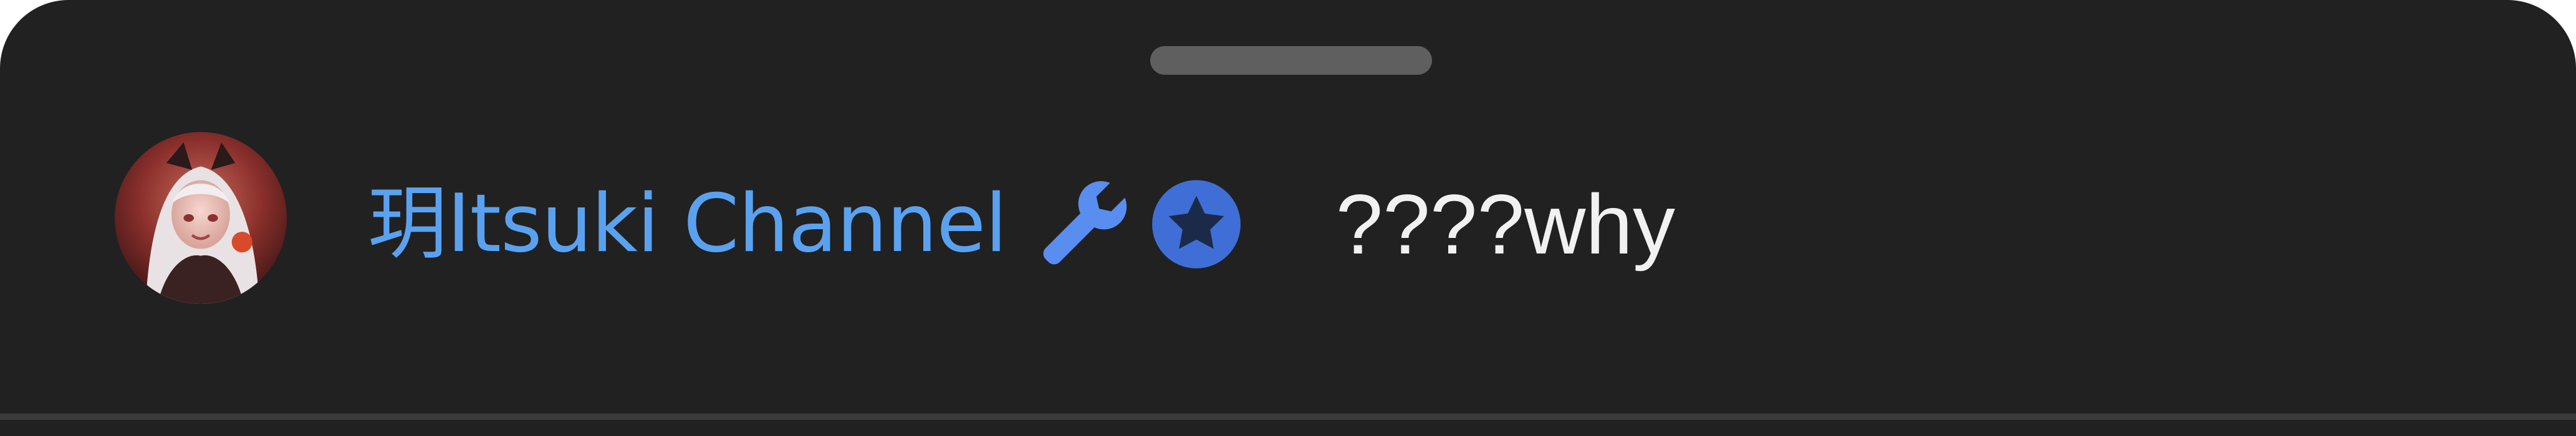 This screenshot has width=2576, height=436. Describe the element at coordinates (1505, 224) in the screenshot. I see `comment-message: ????why` at that location.